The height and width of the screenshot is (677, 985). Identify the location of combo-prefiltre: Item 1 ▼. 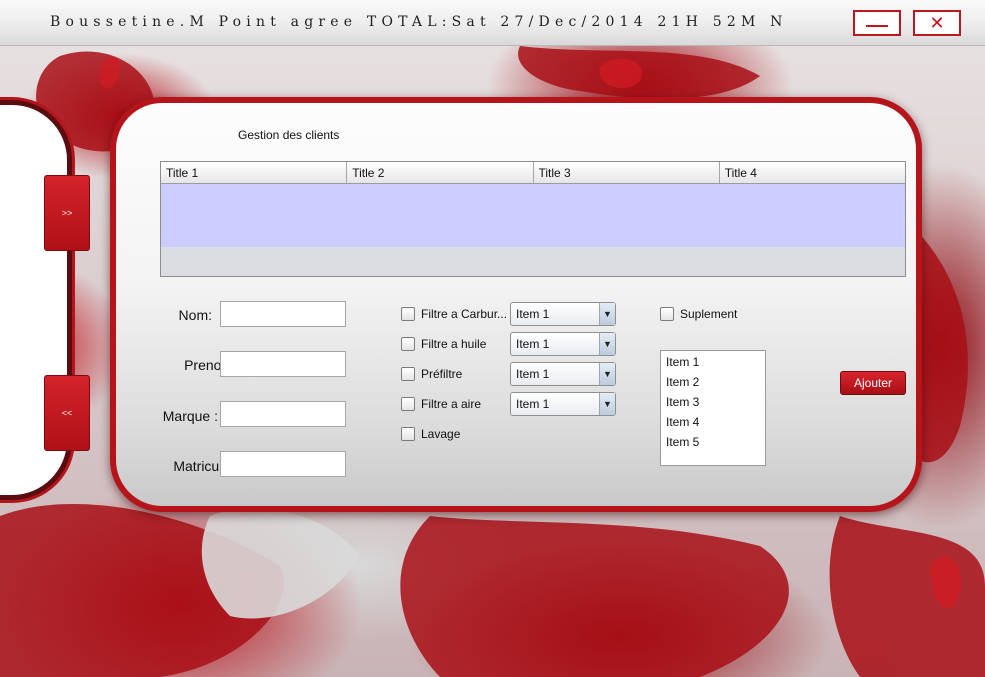
(563, 374).